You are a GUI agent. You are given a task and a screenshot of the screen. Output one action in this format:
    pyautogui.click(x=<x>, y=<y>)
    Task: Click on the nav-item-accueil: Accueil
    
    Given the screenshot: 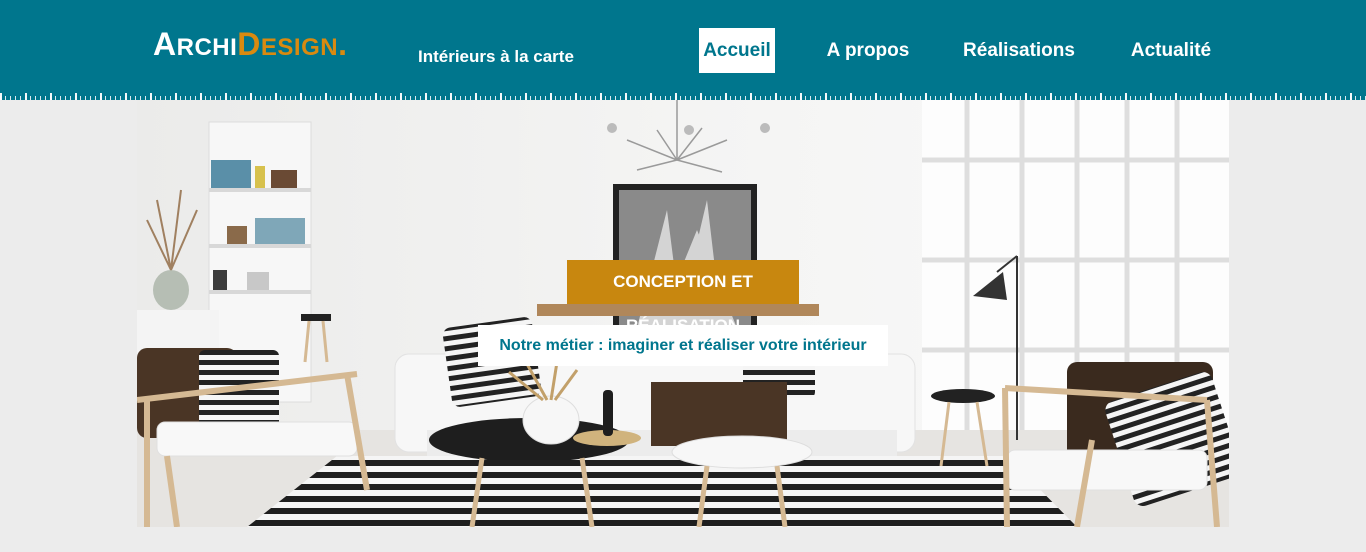 What is the action you would take?
    pyautogui.click(x=737, y=50)
    